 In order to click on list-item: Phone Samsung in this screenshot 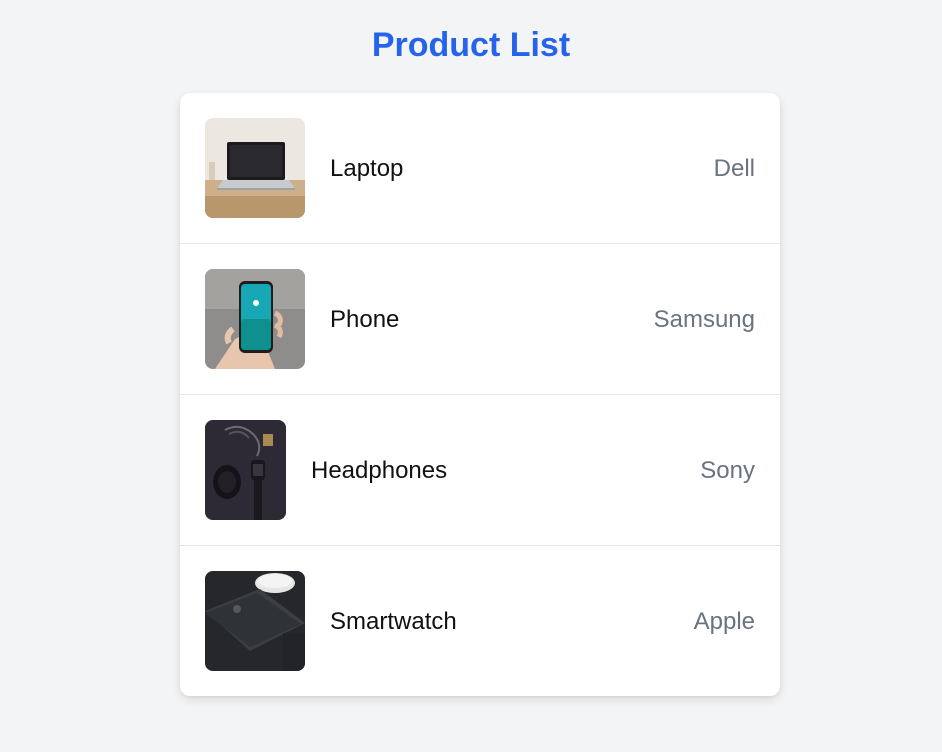, I will do `click(480, 319)`.